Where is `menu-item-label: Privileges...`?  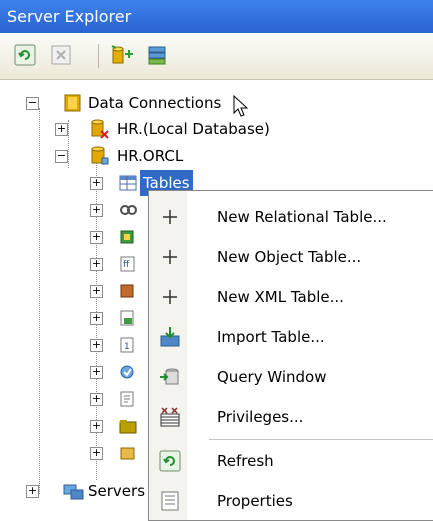
menu-item-label: Privileges... is located at coordinates (260, 417).